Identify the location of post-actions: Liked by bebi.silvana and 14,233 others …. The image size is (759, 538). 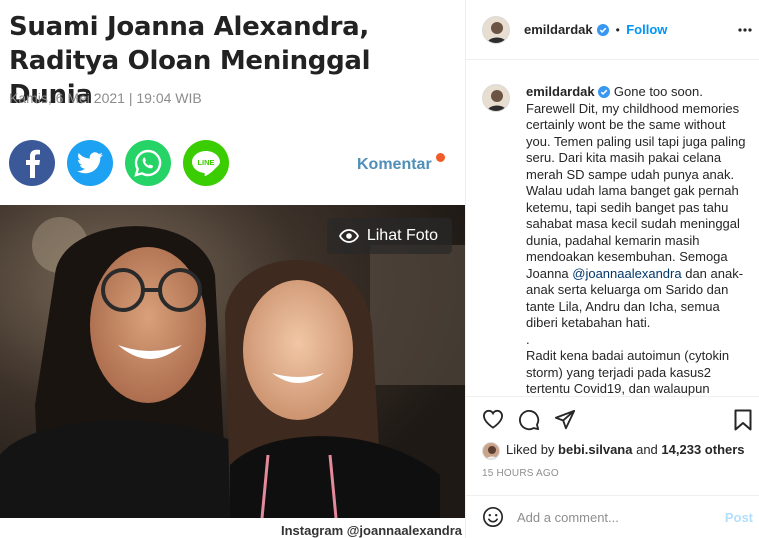
(612, 467).